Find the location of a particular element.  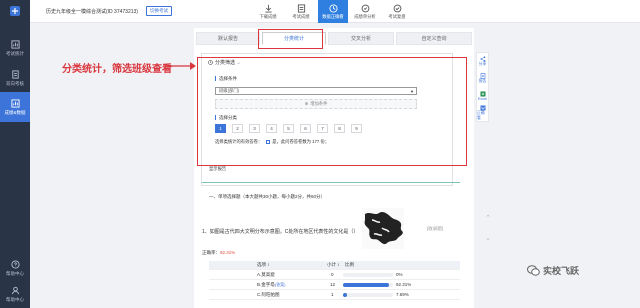

watermark: 实校飞跃 is located at coordinates (553, 270).